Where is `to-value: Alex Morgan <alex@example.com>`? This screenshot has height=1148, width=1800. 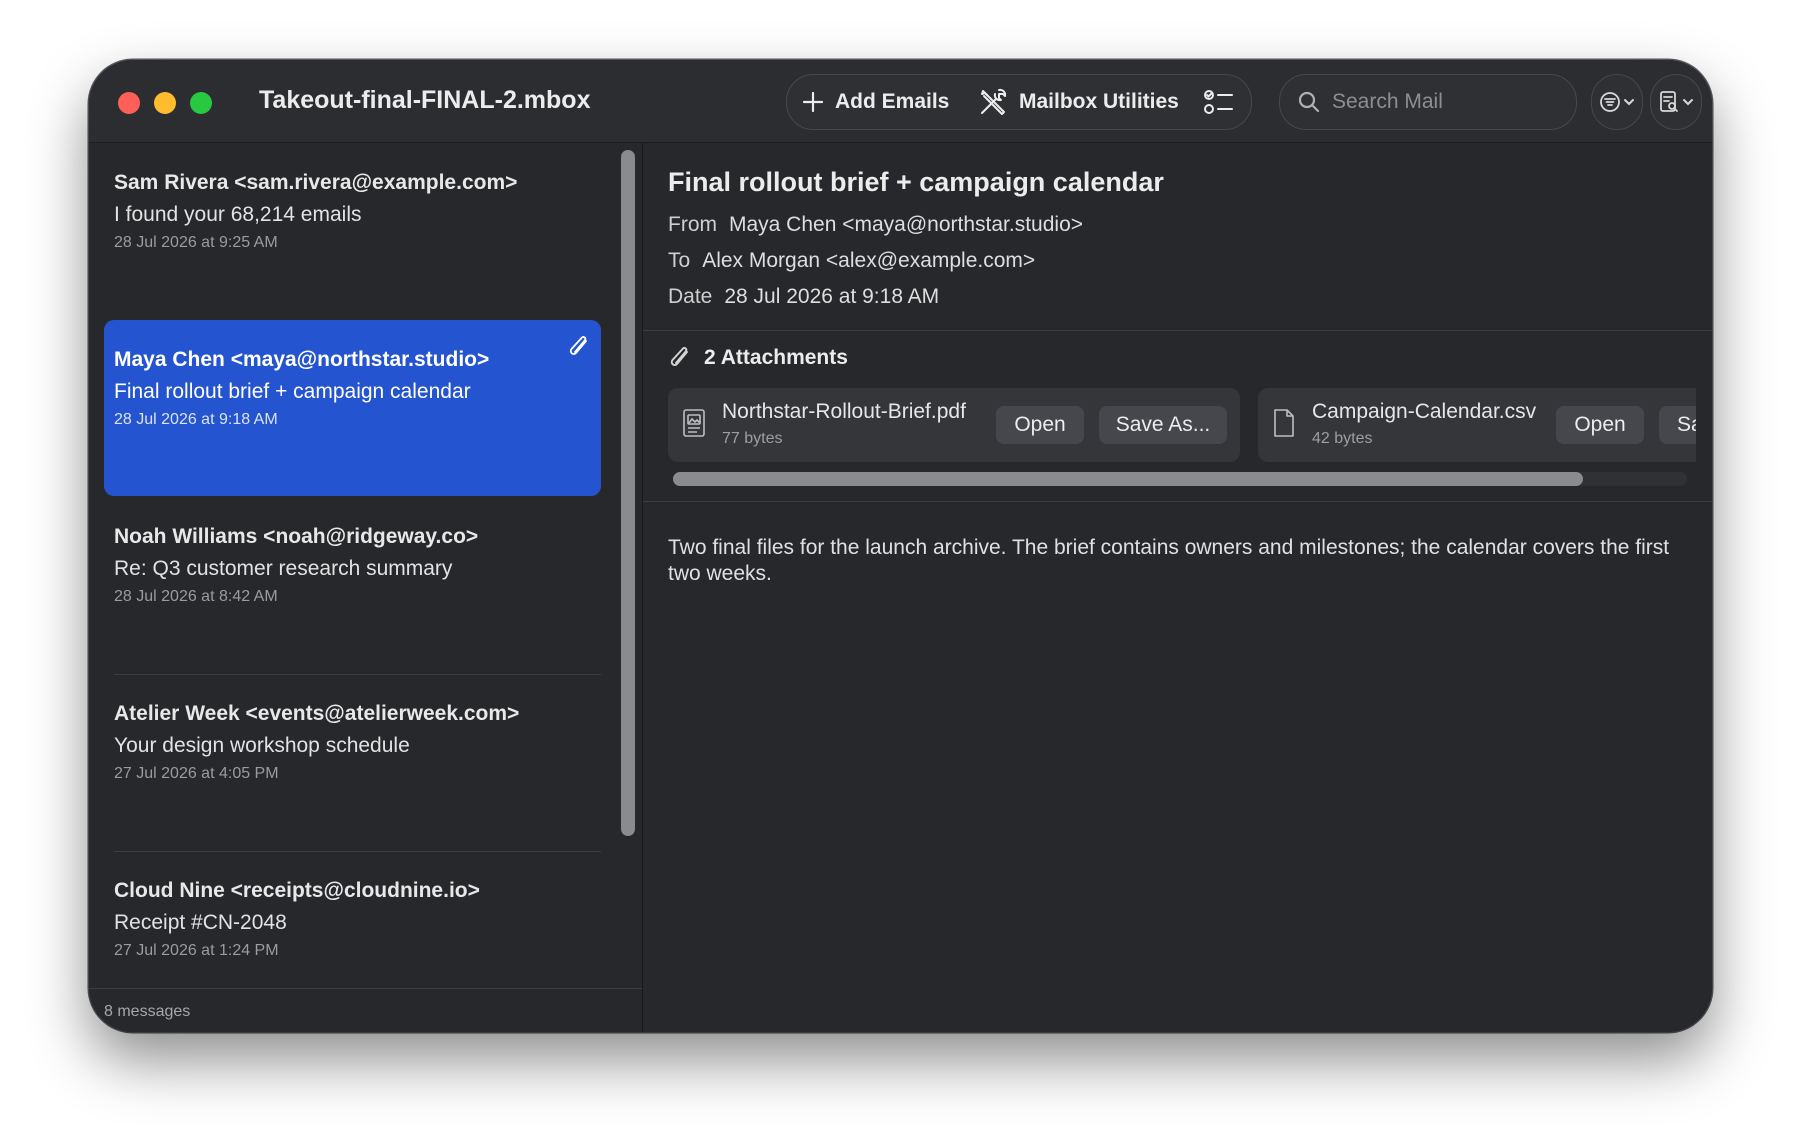
to-value: Alex Morgan <alex@example.com> is located at coordinates (868, 260).